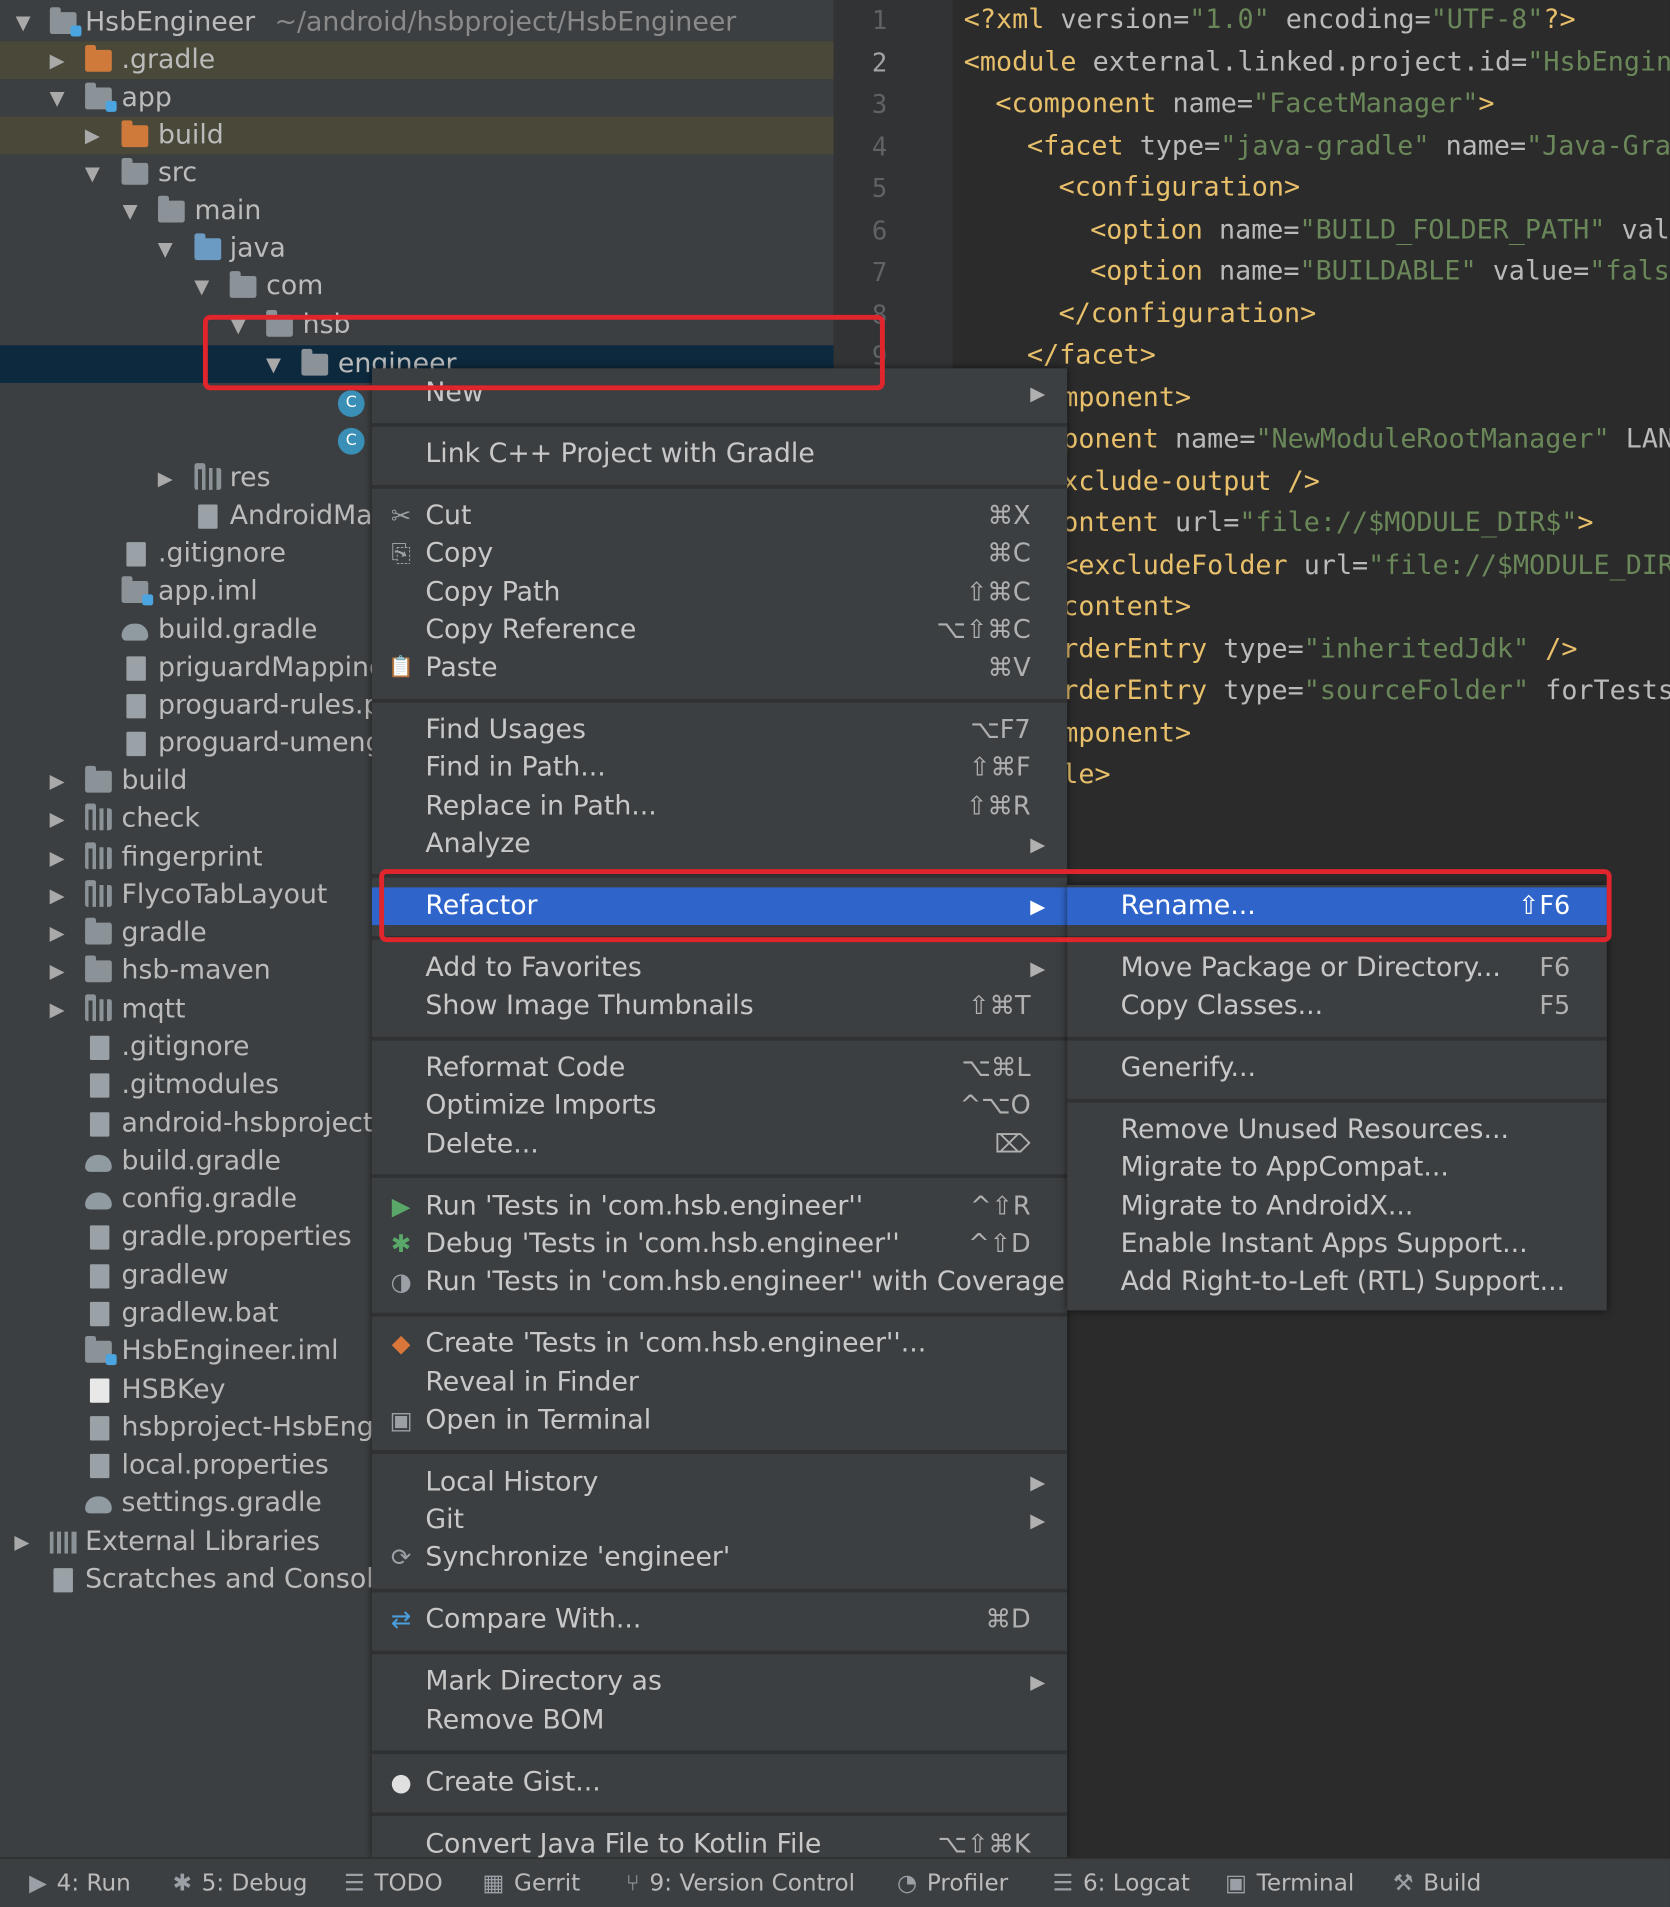 This screenshot has width=1670, height=1907. What do you see at coordinates (401, 1420) in the screenshot?
I see `terminal-icon: ▣` at bounding box center [401, 1420].